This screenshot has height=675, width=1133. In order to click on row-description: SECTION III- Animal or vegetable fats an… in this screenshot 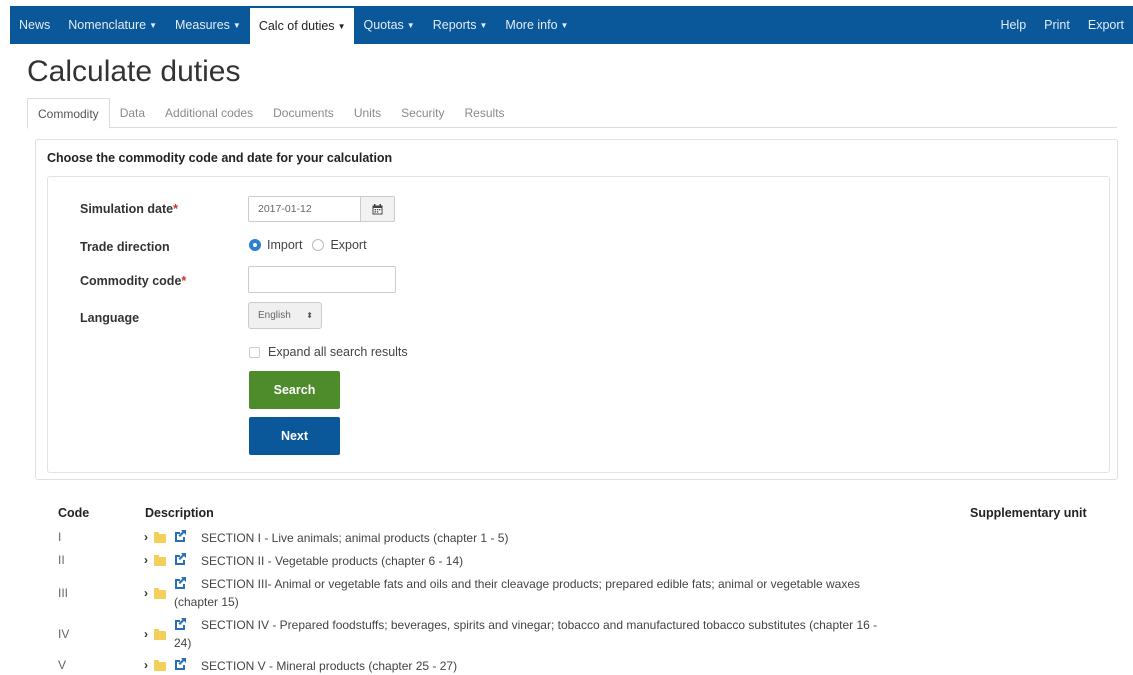, I will do `click(531, 584)`.